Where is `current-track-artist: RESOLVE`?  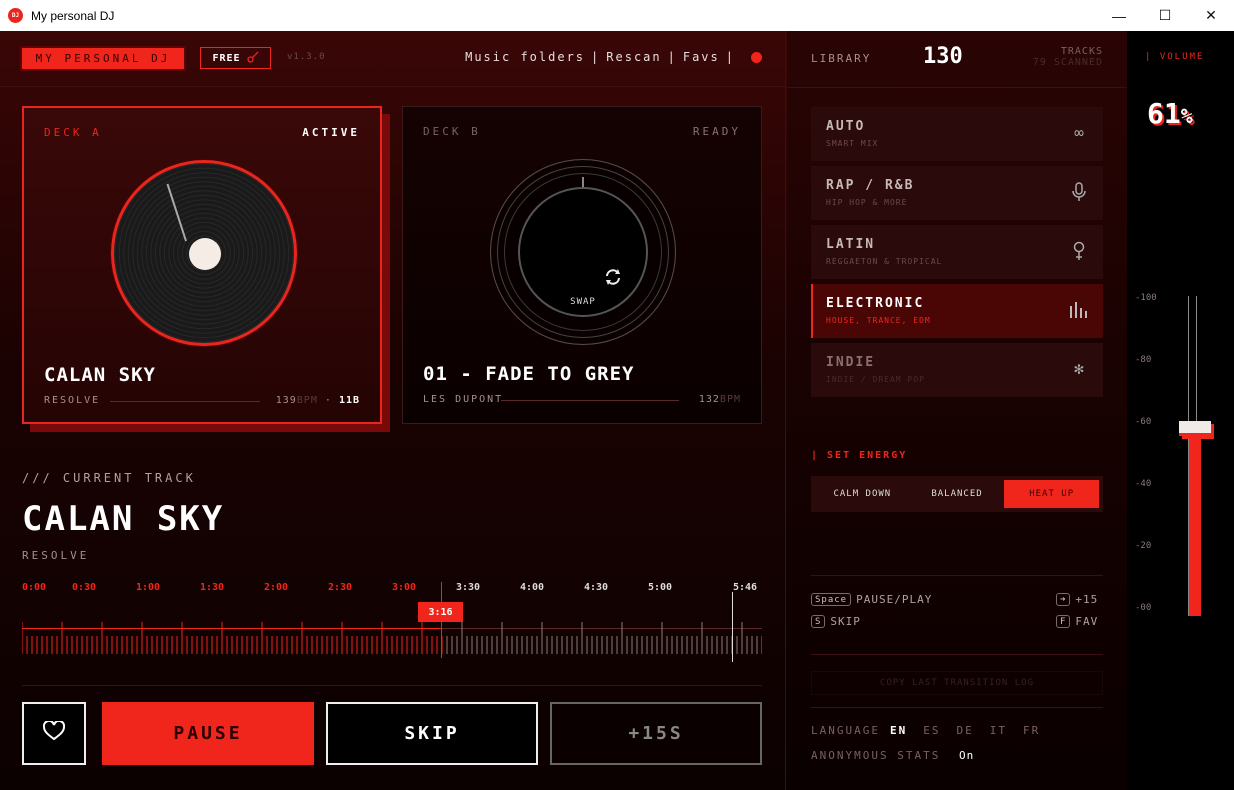
current-track-artist: RESOLVE is located at coordinates (56, 555).